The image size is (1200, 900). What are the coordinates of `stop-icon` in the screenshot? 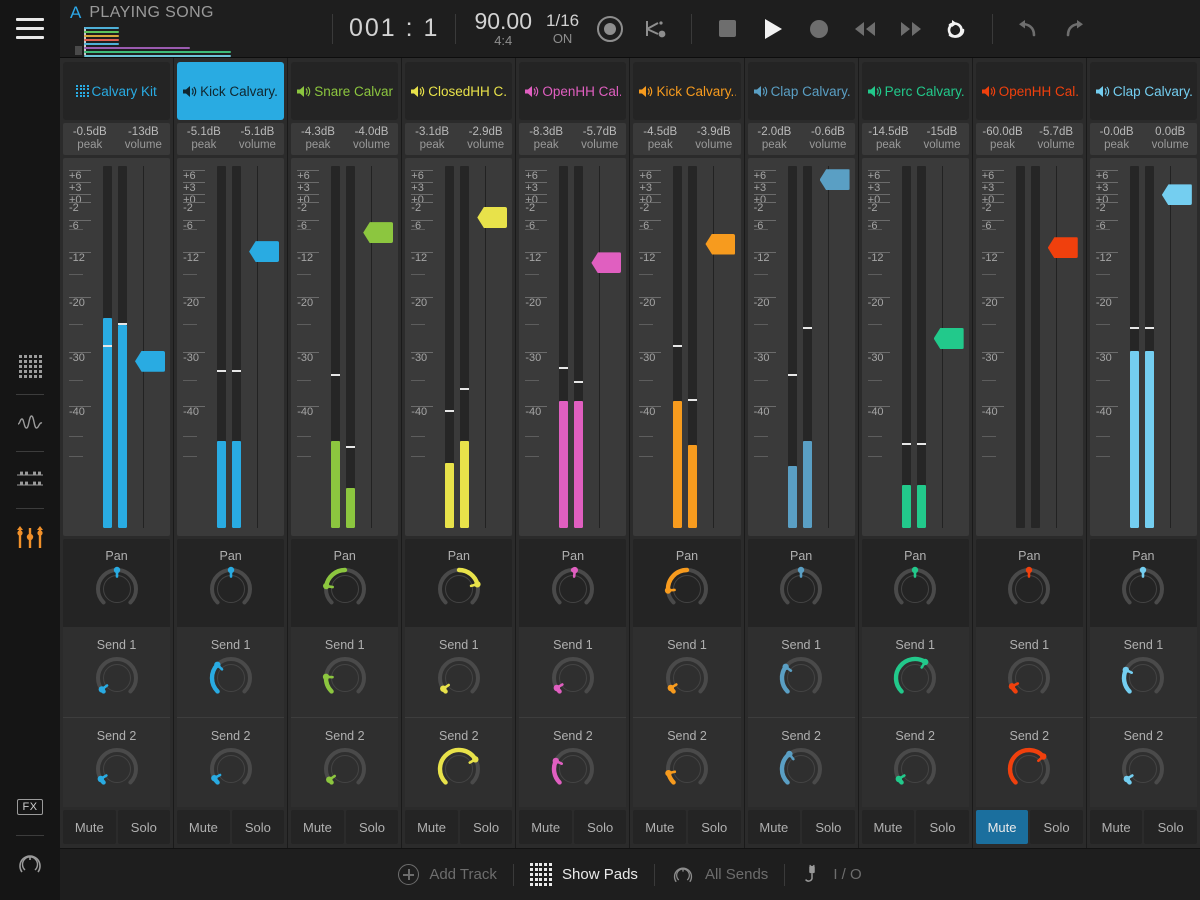 It's located at (727, 29).